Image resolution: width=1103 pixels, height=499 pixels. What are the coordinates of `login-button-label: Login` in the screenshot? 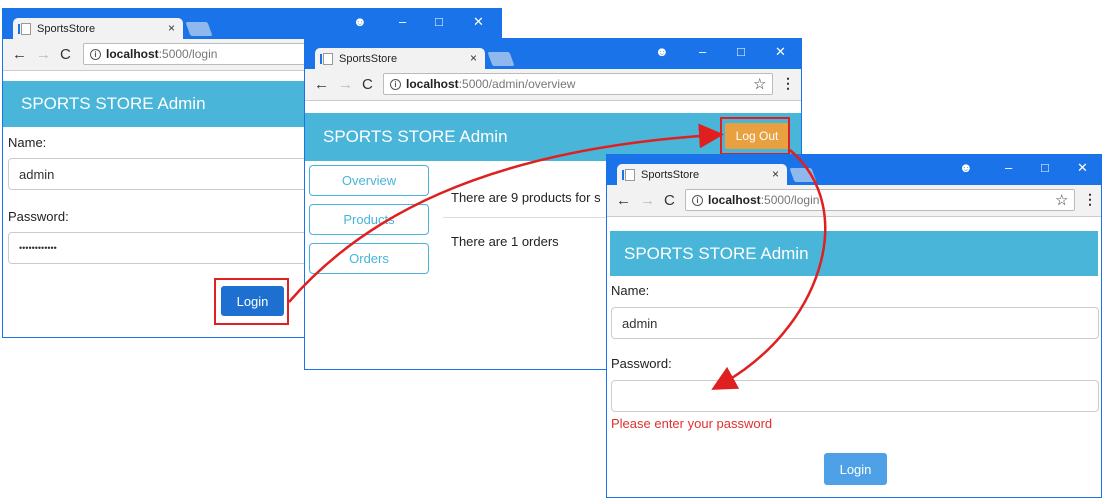 It's located at (855, 469).